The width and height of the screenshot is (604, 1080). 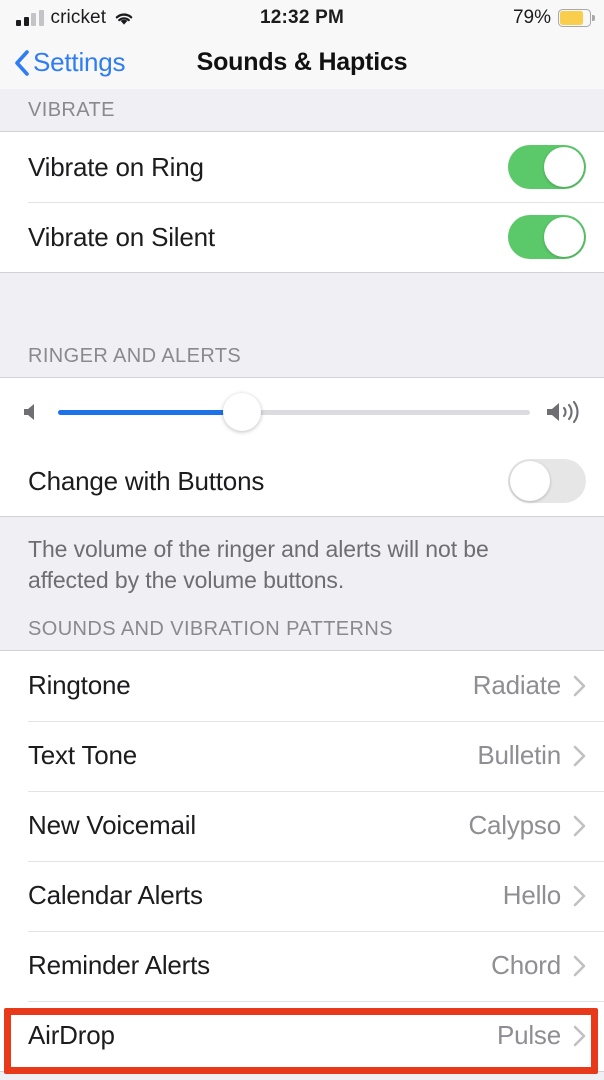 What do you see at coordinates (547, 167) in the screenshot?
I see `toggle-vibrate-on-ring` at bounding box center [547, 167].